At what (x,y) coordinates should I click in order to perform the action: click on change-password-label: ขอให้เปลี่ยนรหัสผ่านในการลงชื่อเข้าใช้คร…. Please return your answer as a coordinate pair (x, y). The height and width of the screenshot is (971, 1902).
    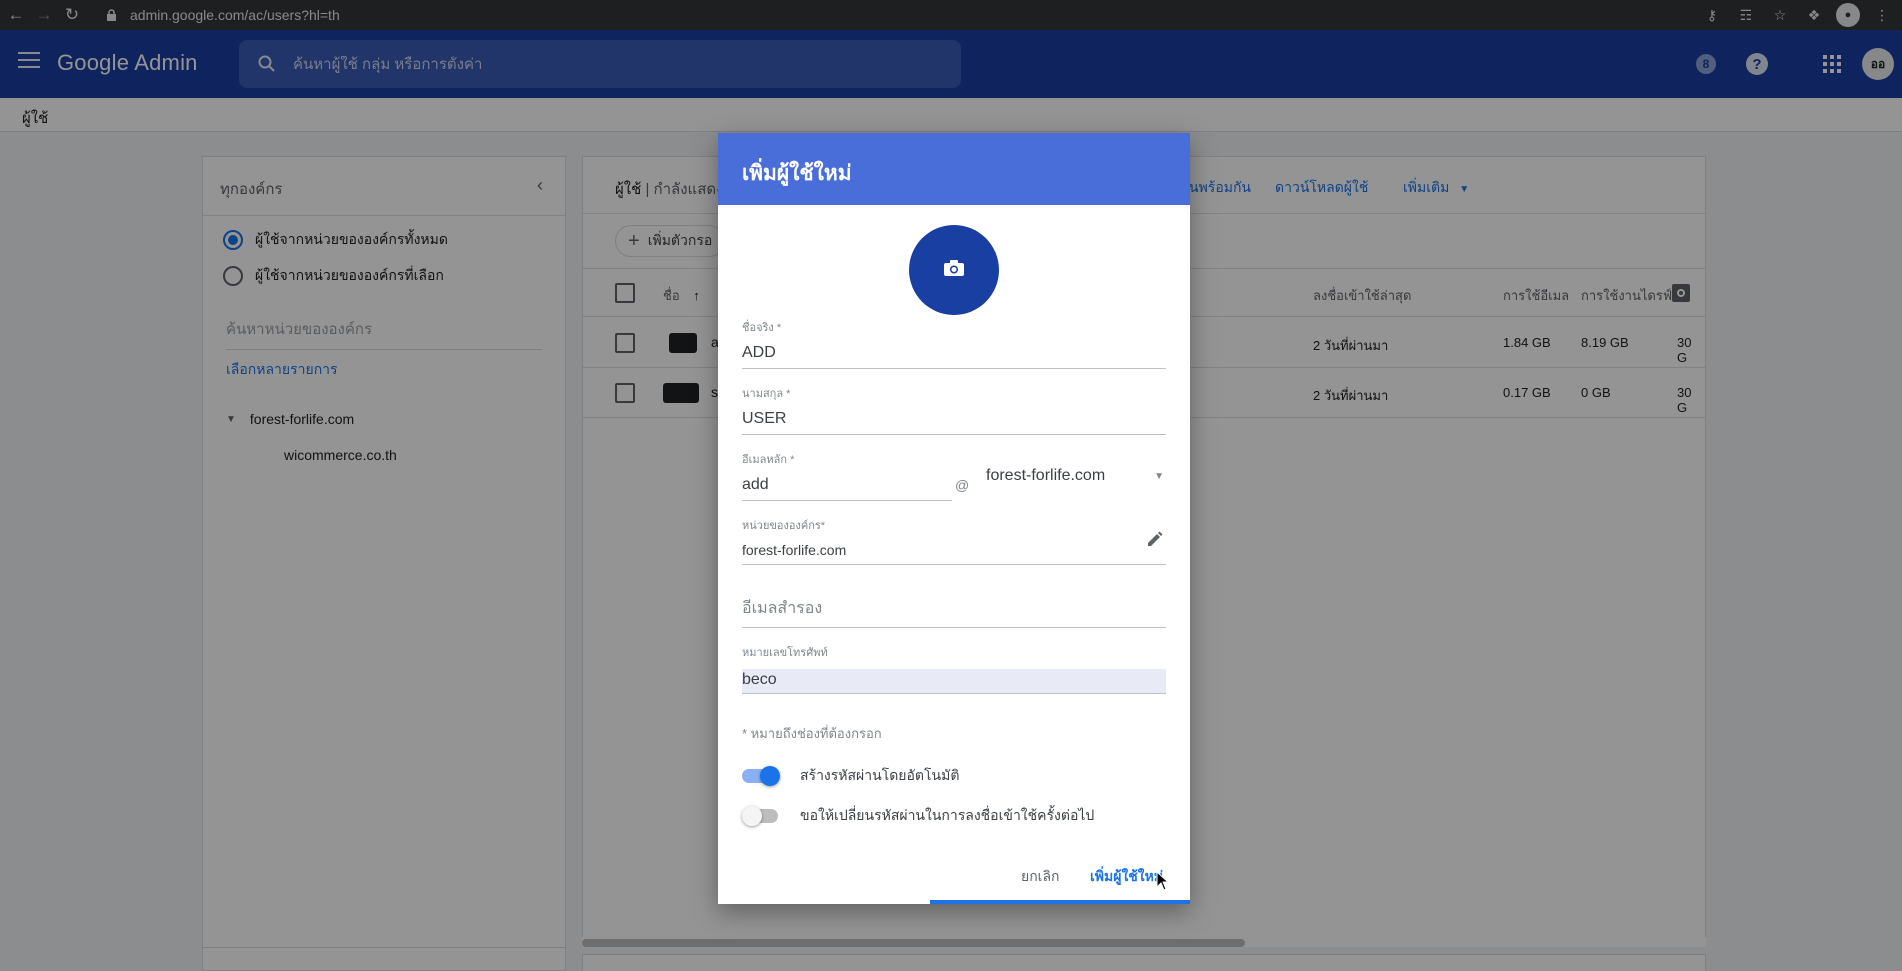
    Looking at the image, I should click on (947, 815).